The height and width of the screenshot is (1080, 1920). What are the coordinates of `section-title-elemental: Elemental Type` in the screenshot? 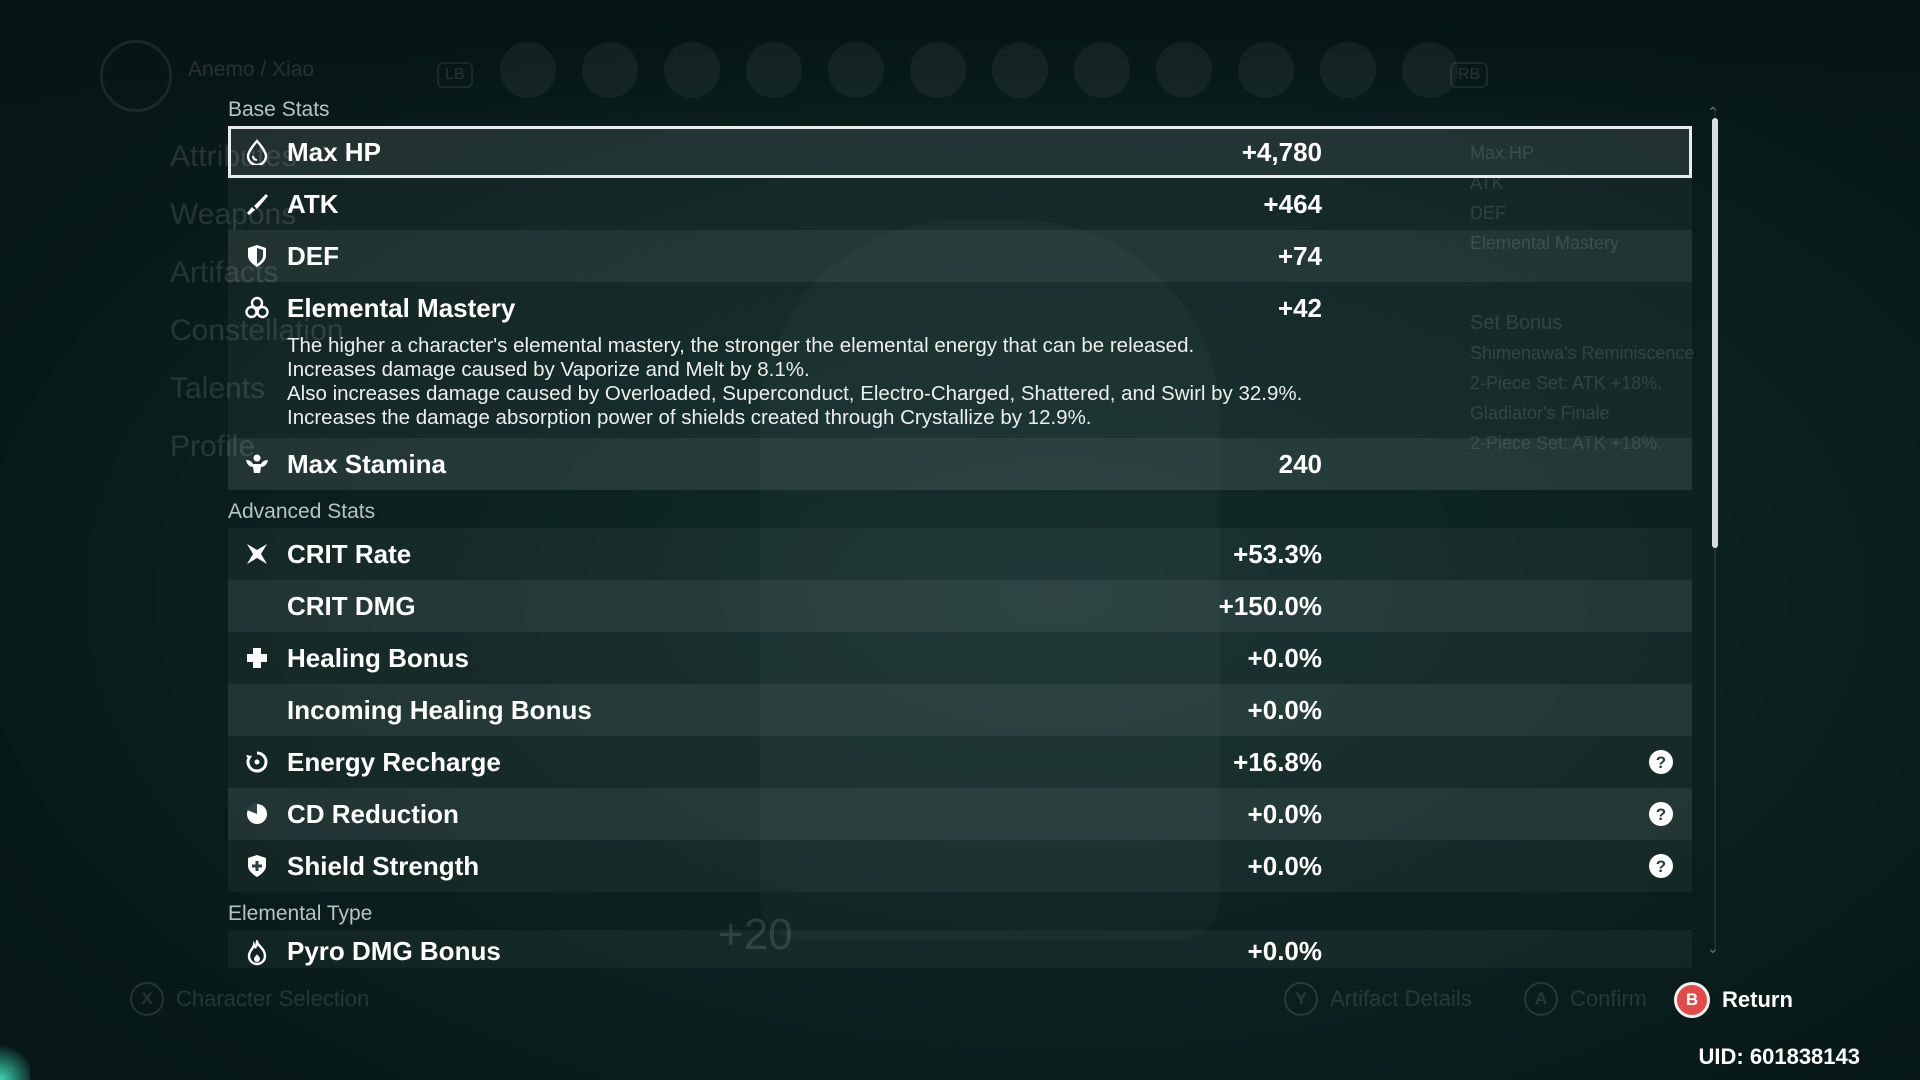 It's located at (300, 913).